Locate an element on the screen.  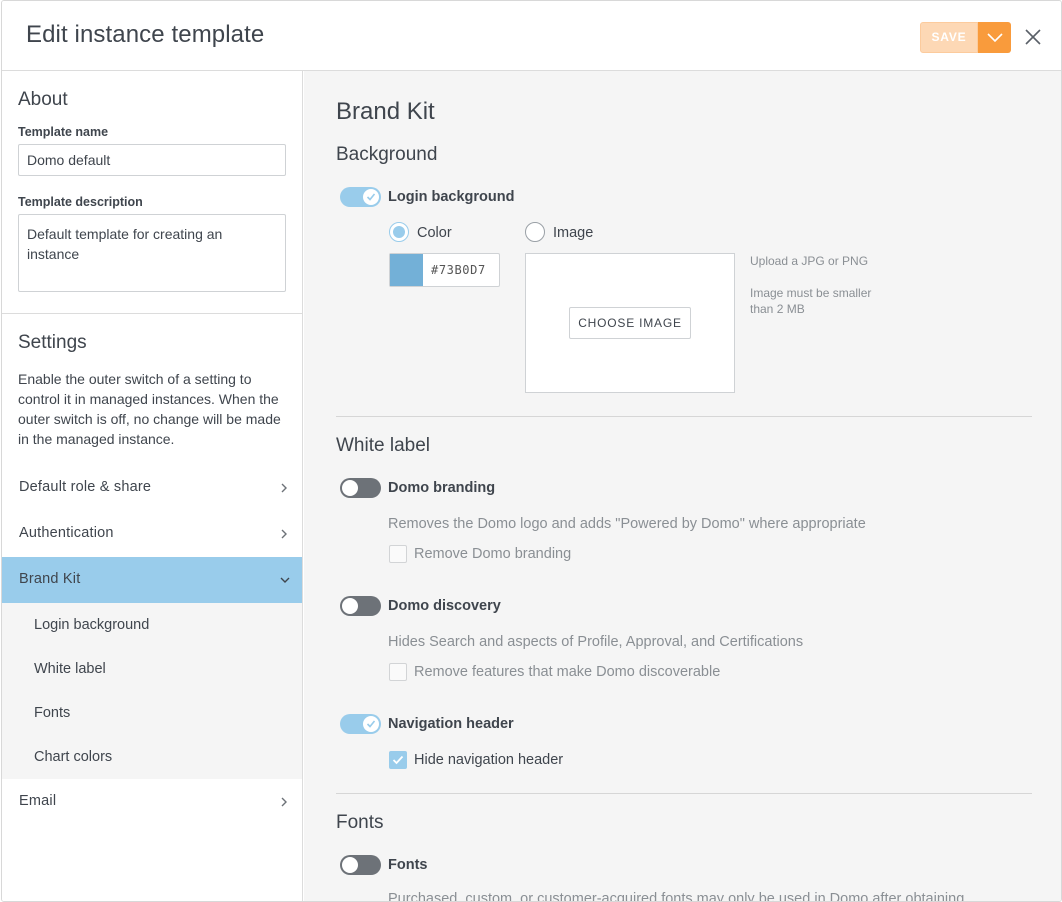
domo-branding-label: Domo branding is located at coordinates (442, 488).